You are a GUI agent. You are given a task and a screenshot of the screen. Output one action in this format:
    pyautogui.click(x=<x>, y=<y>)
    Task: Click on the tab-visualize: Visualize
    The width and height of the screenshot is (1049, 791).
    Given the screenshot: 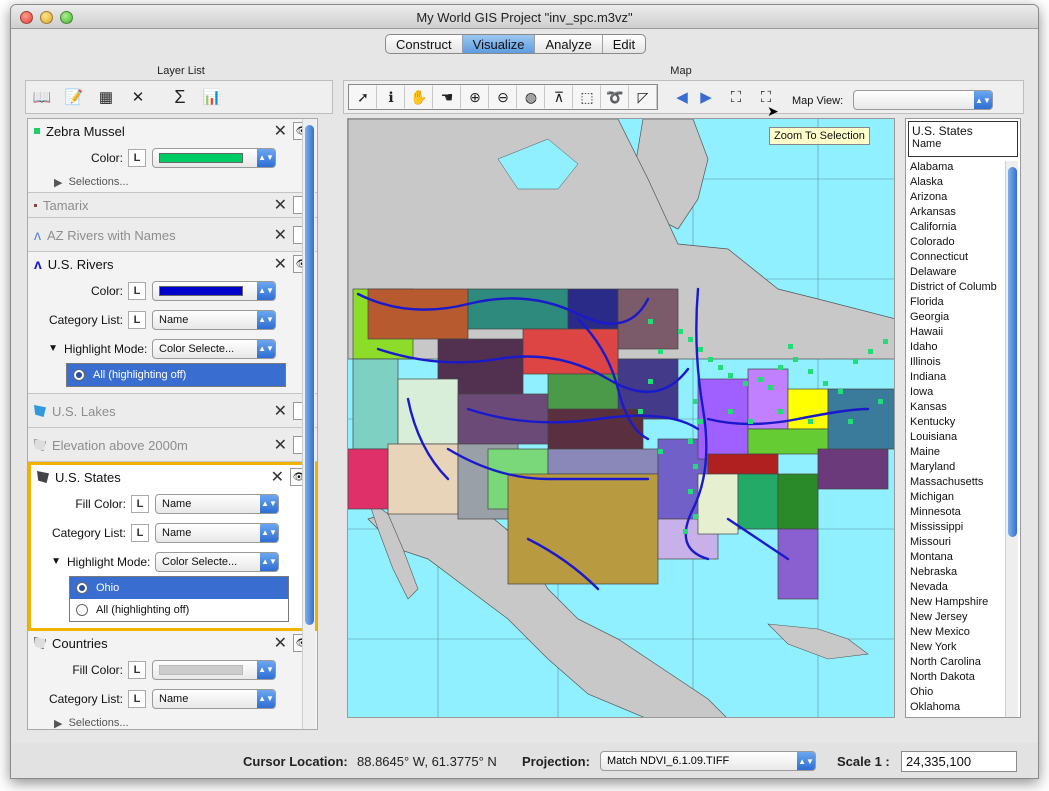 What is the action you would take?
    pyautogui.click(x=499, y=44)
    